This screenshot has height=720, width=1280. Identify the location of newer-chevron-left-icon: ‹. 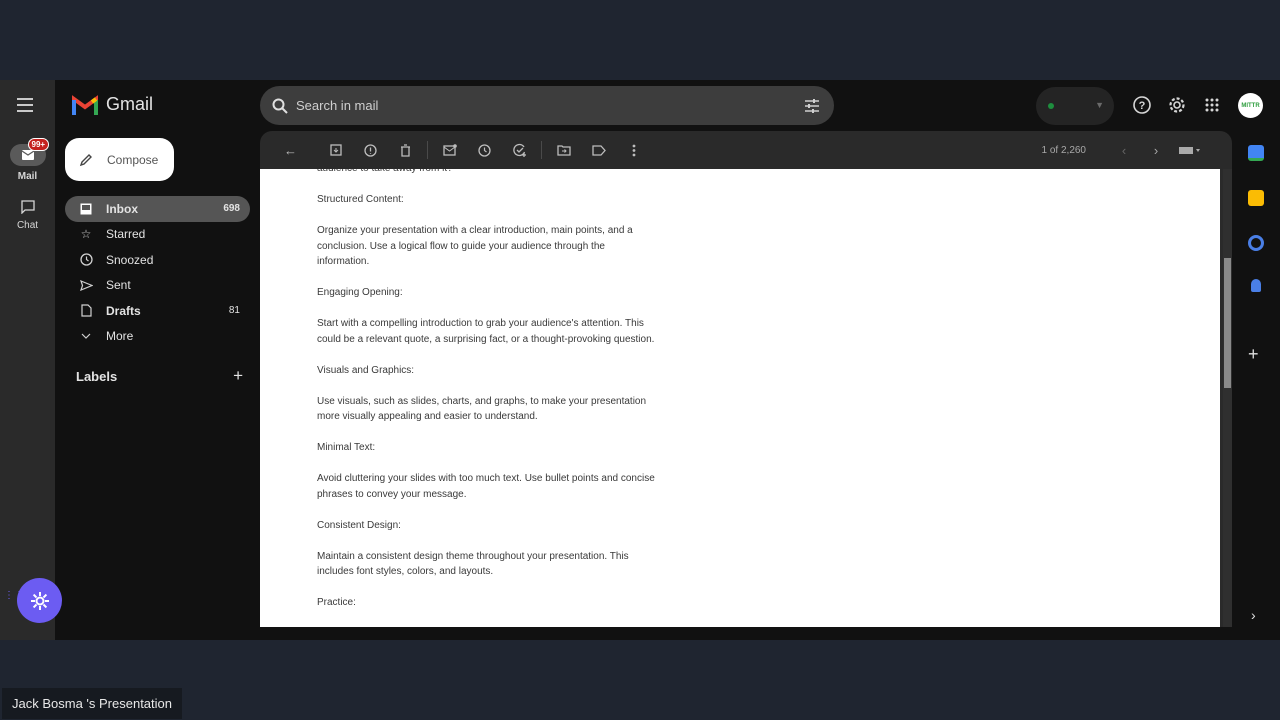
(1124, 150).